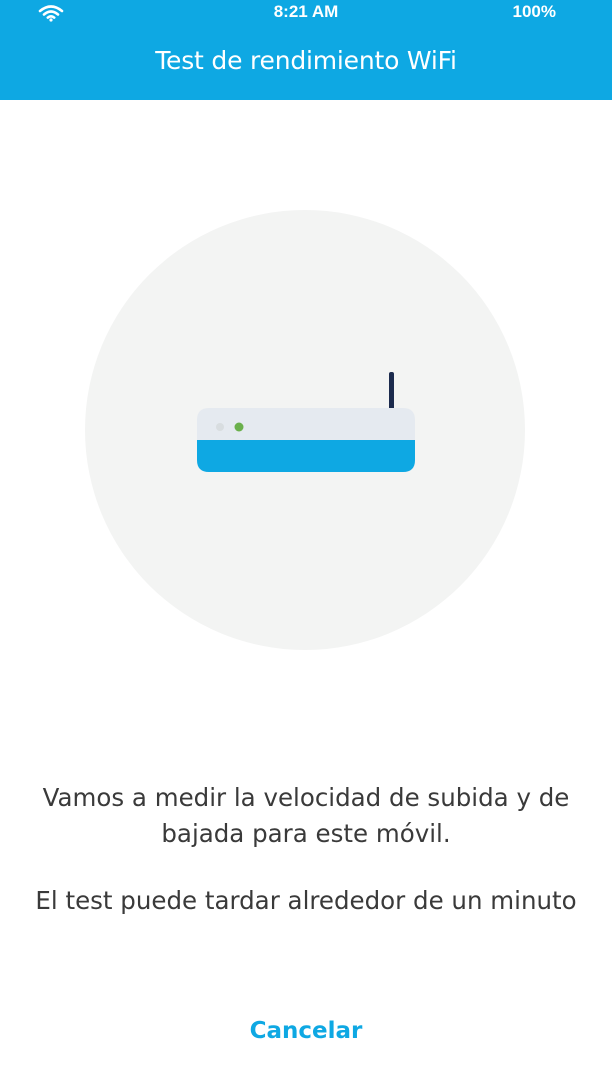  I want to click on page-title: Test de rendimiento WiFi, so click(306, 60).